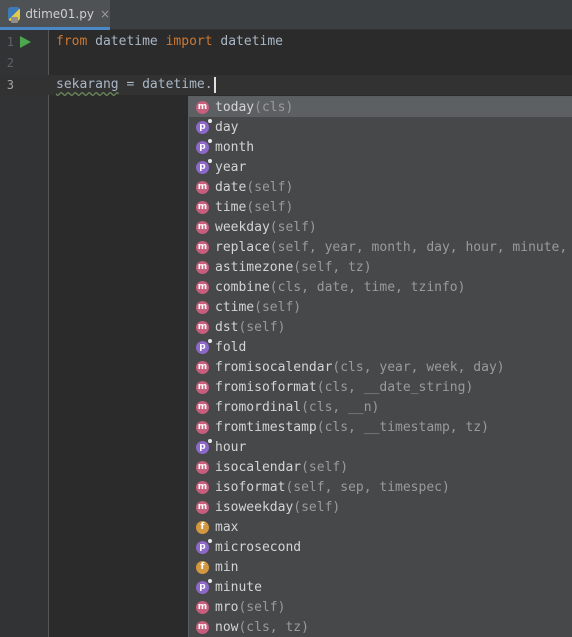 This screenshot has width=572, height=637. I want to click on completion-item-ctime: m ctime (self), so click(380, 307).